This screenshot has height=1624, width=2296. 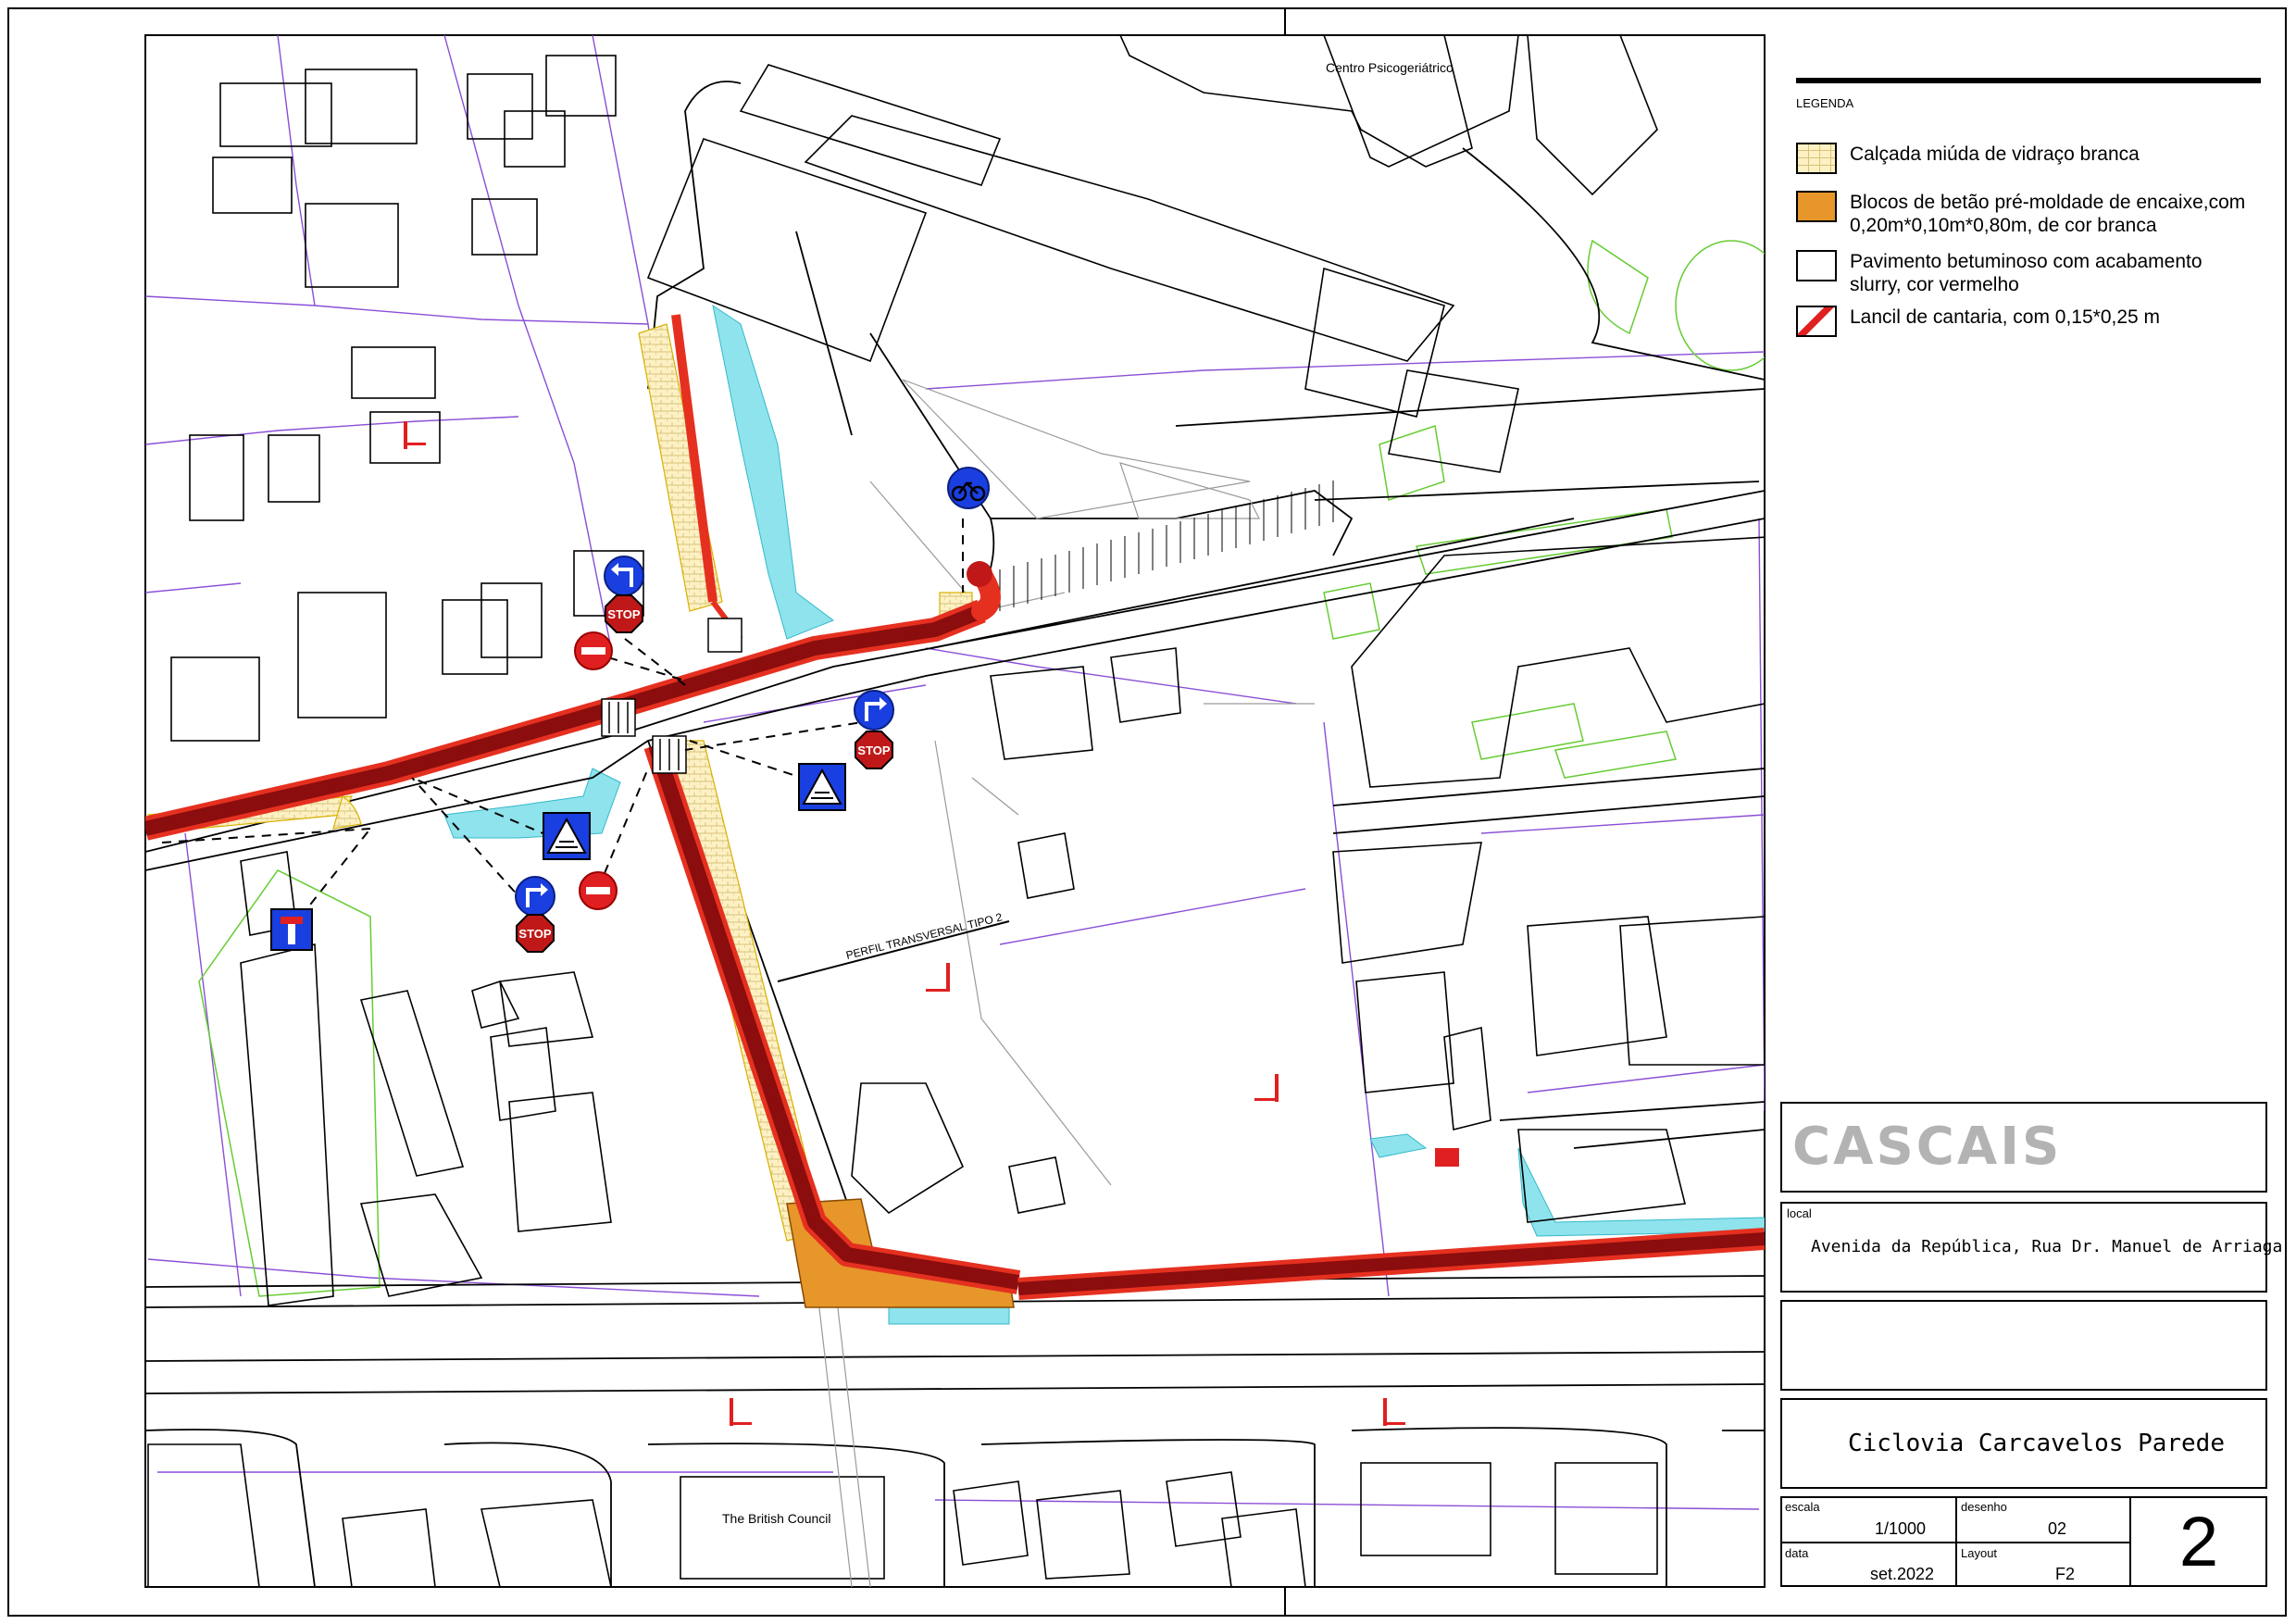 What do you see at coordinates (1816, 265) in the screenshot?
I see `pavimento-swatch` at bounding box center [1816, 265].